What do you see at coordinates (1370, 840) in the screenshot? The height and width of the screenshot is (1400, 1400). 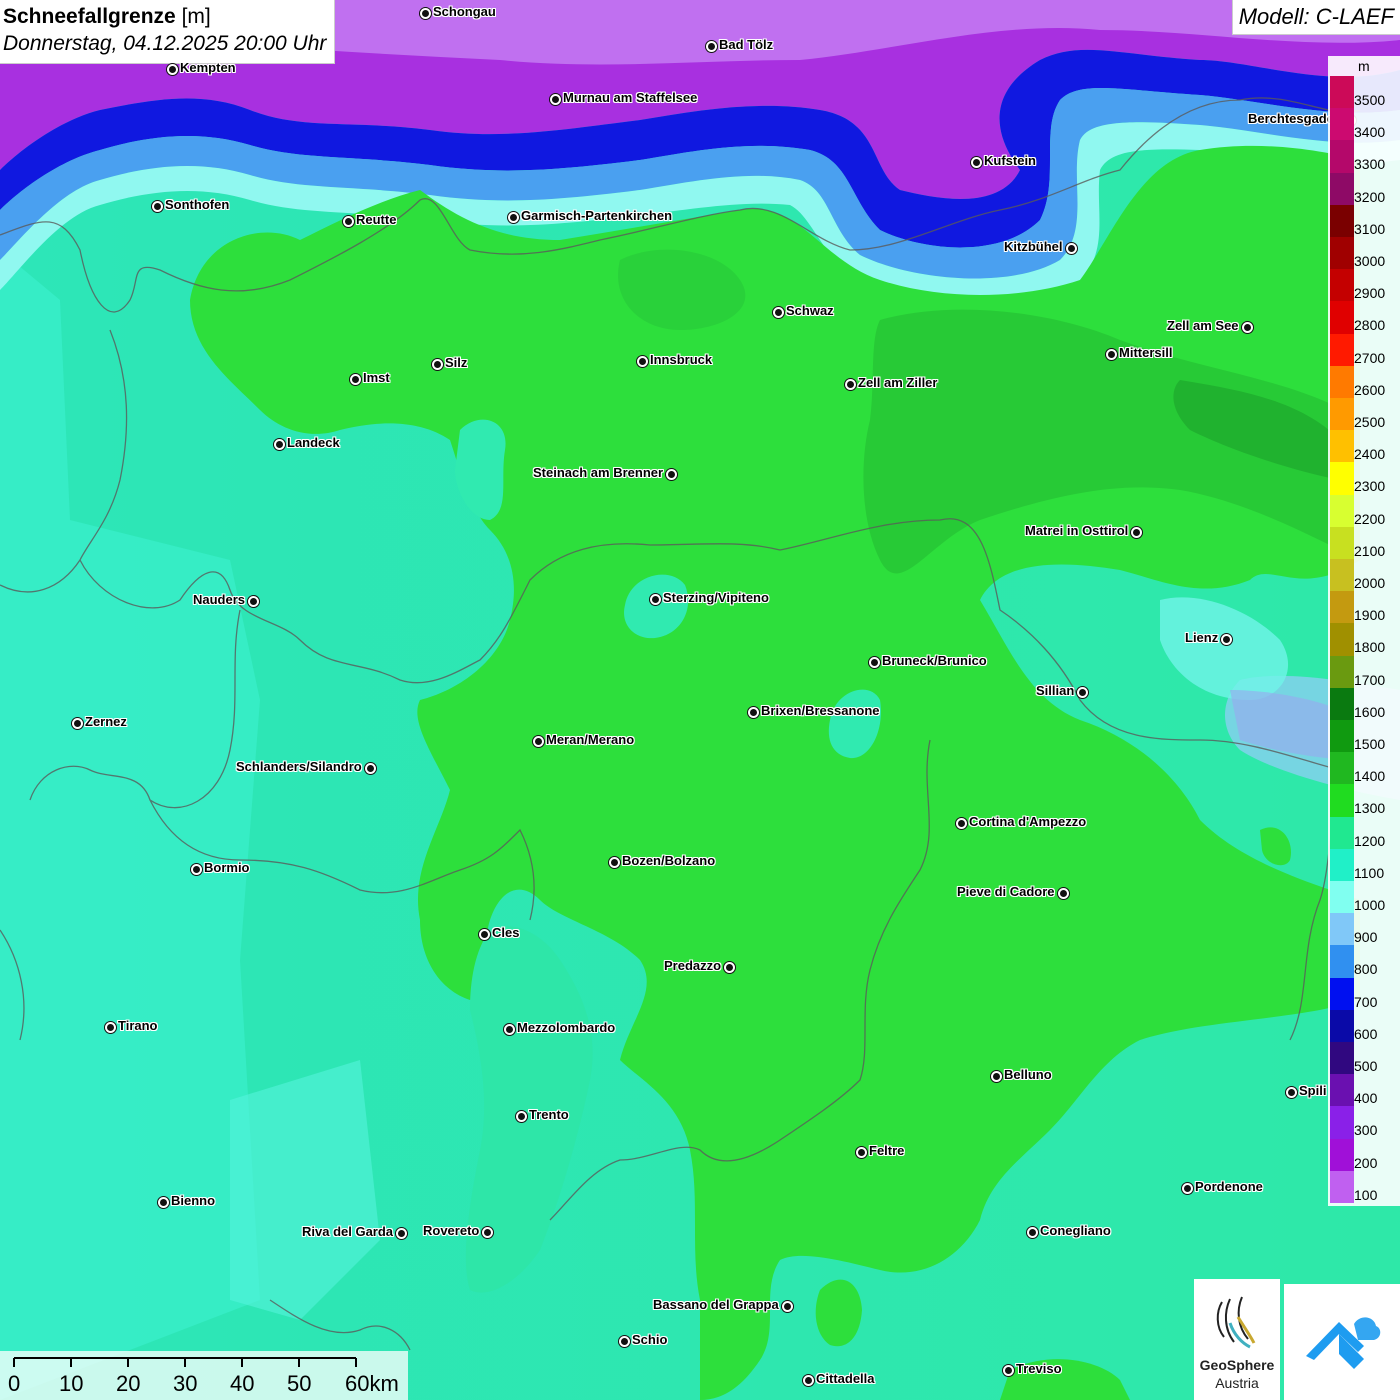 I see `legend-label: 1200` at bounding box center [1370, 840].